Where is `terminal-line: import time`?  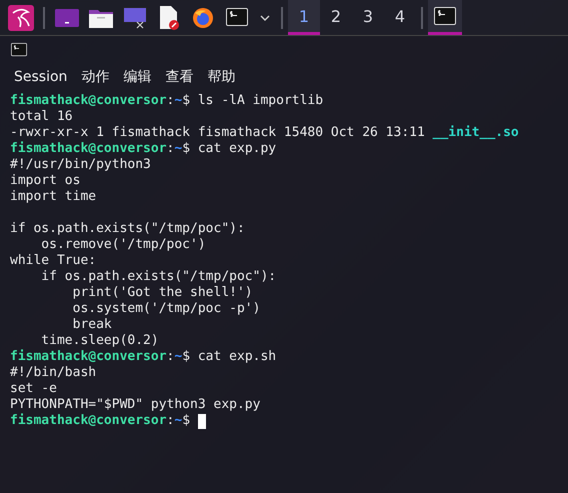
terminal-line: import time is located at coordinates (53, 197).